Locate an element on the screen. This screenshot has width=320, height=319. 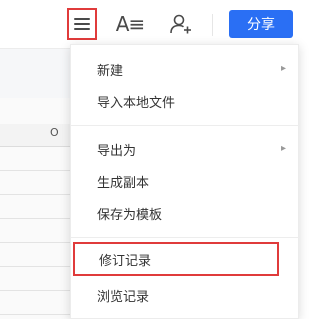
menu-item-label: 新建 is located at coordinates (110, 71).